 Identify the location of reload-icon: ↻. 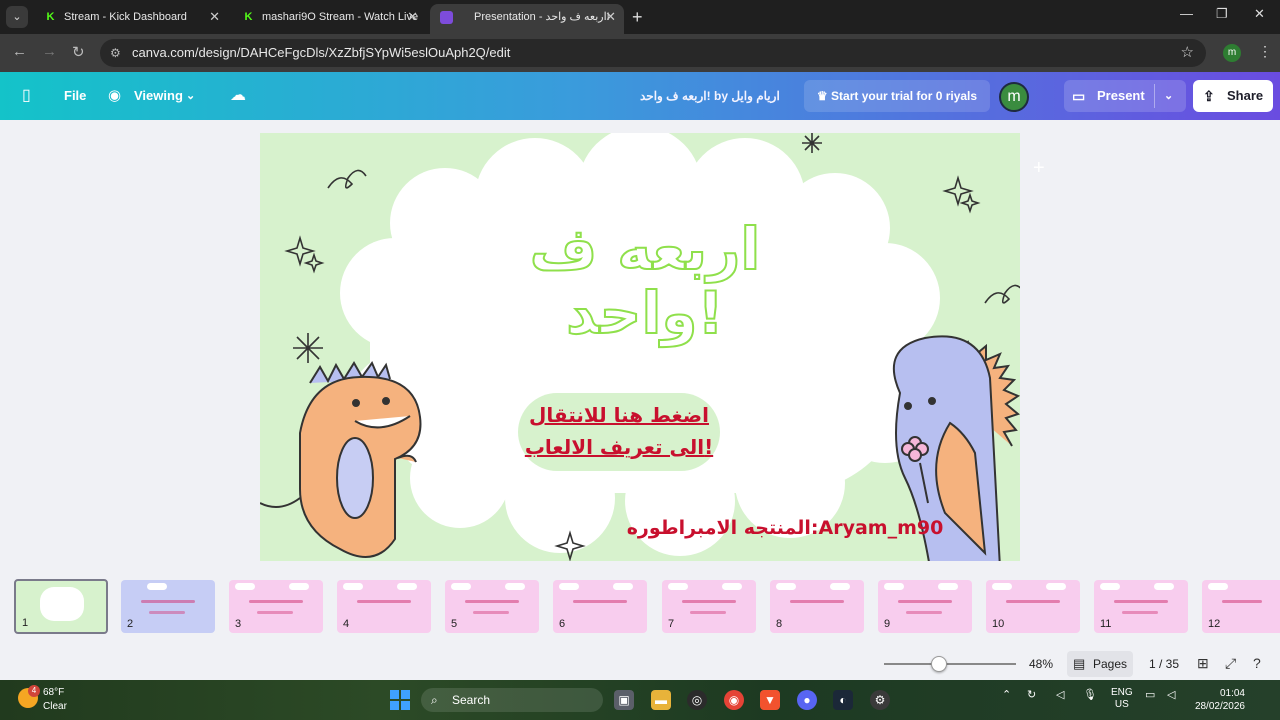
(78, 52).